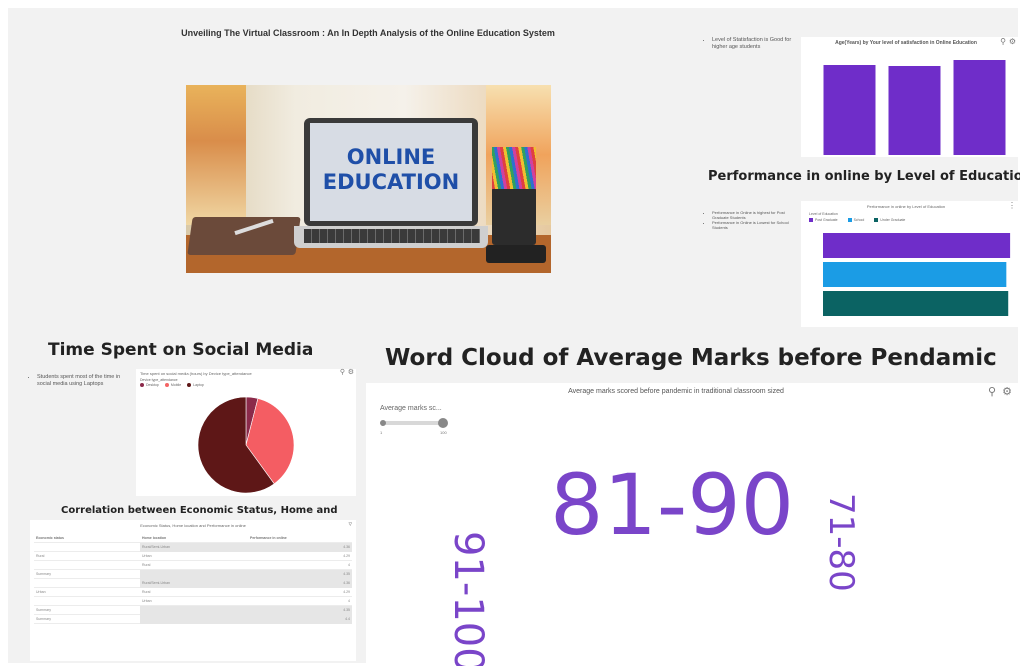 The image size is (1020, 666). I want to click on screen-text-online: ONLINE, so click(391, 157).